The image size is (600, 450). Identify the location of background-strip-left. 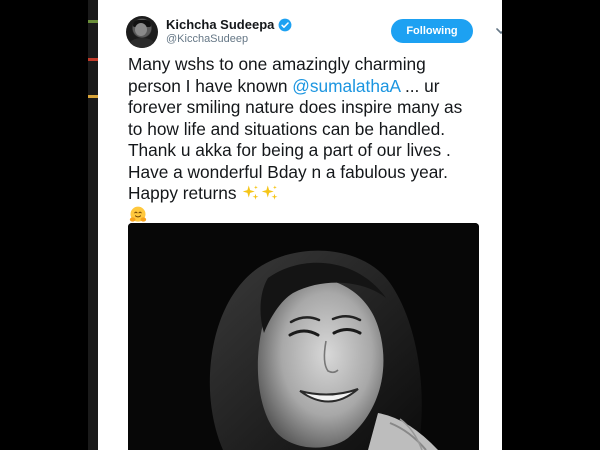
(93, 225).